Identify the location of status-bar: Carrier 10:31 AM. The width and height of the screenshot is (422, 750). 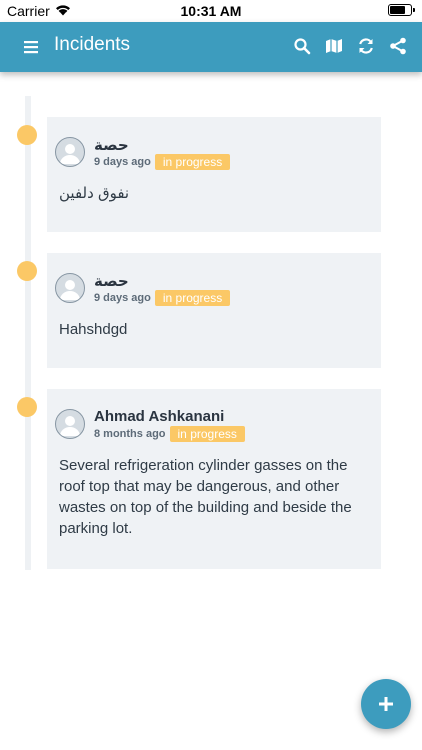
(211, 11).